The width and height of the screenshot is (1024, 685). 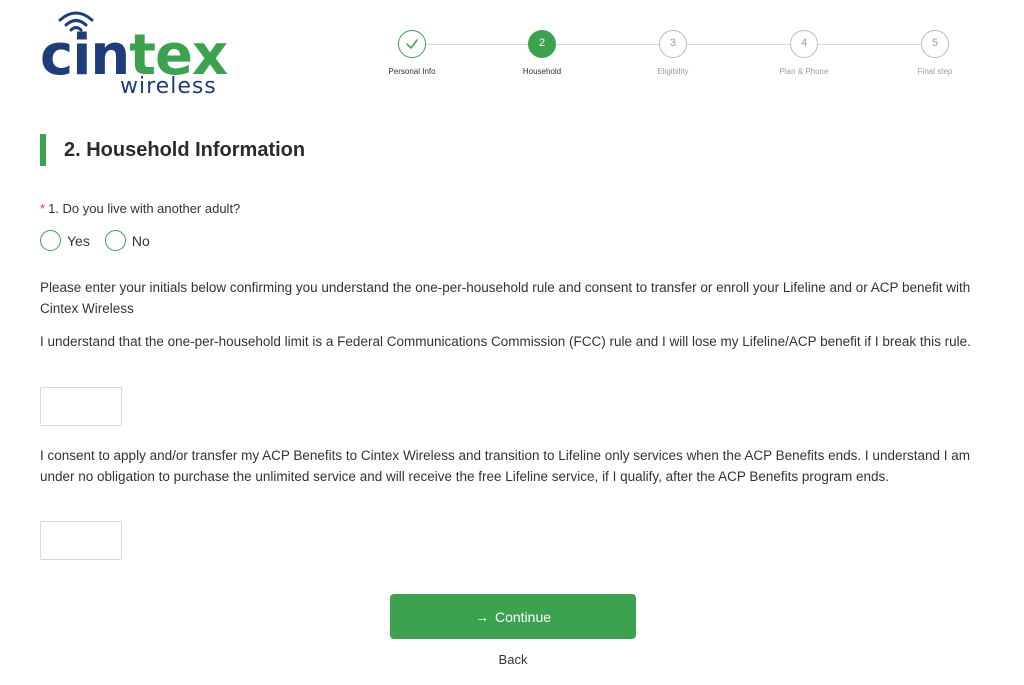 What do you see at coordinates (513, 659) in the screenshot?
I see `back-link: Back` at bounding box center [513, 659].